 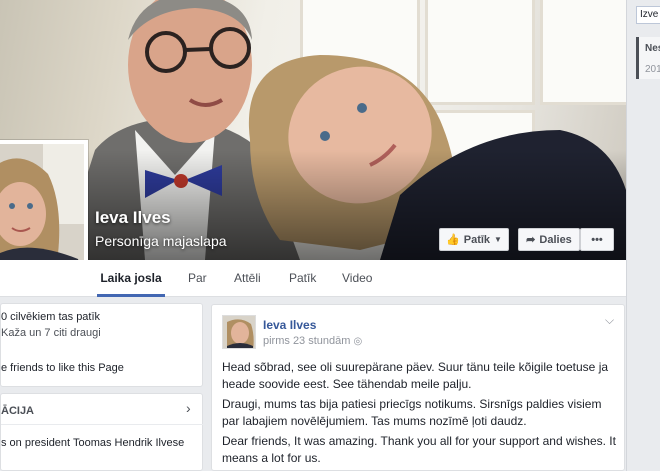 I want to click on about-text: s on president Toomas Hendrik Ilvese, so click(x=93, y=443).